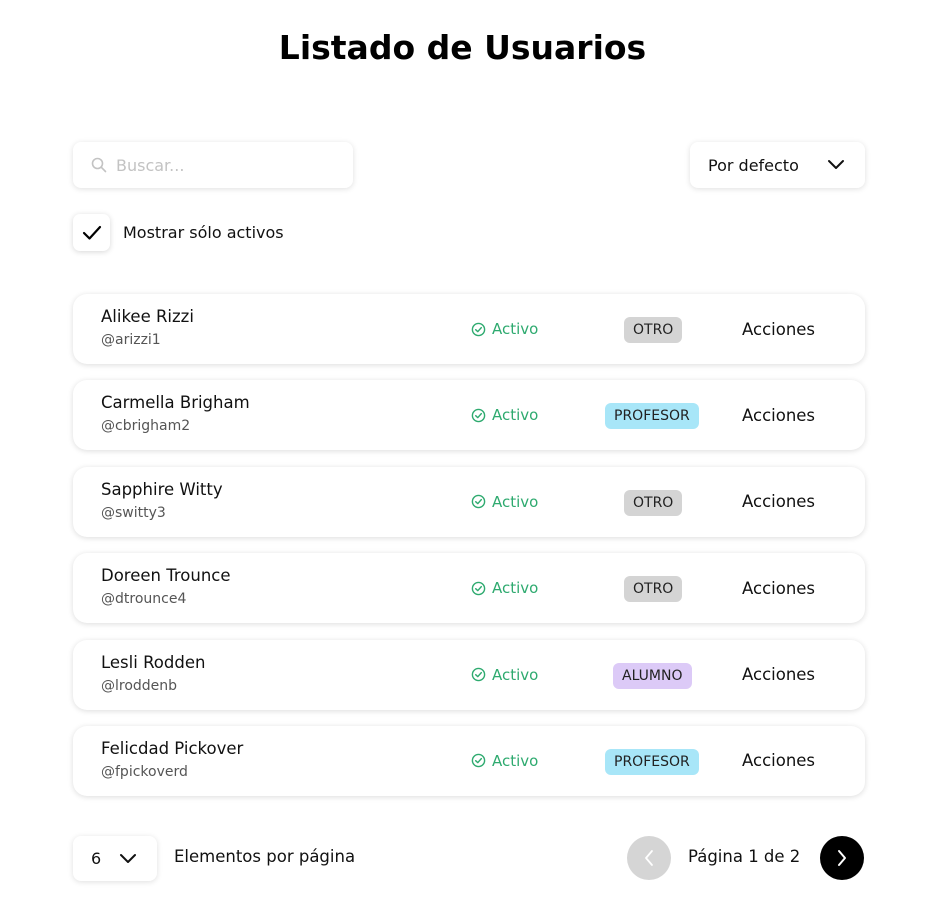 The image size is (925, 924). Describe the element at coordinates (226, 165) in the screenshot. I see `search-input` at that location.